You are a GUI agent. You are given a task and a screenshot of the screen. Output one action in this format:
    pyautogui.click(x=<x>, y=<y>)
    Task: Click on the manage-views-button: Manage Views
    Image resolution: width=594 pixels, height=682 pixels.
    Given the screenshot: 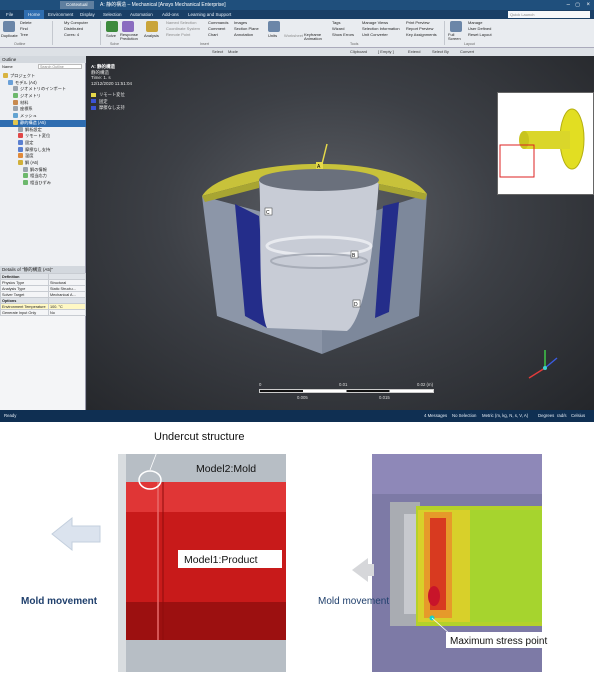 What is the action you would take?
    pyautogui.click(x=375, y=22)
    